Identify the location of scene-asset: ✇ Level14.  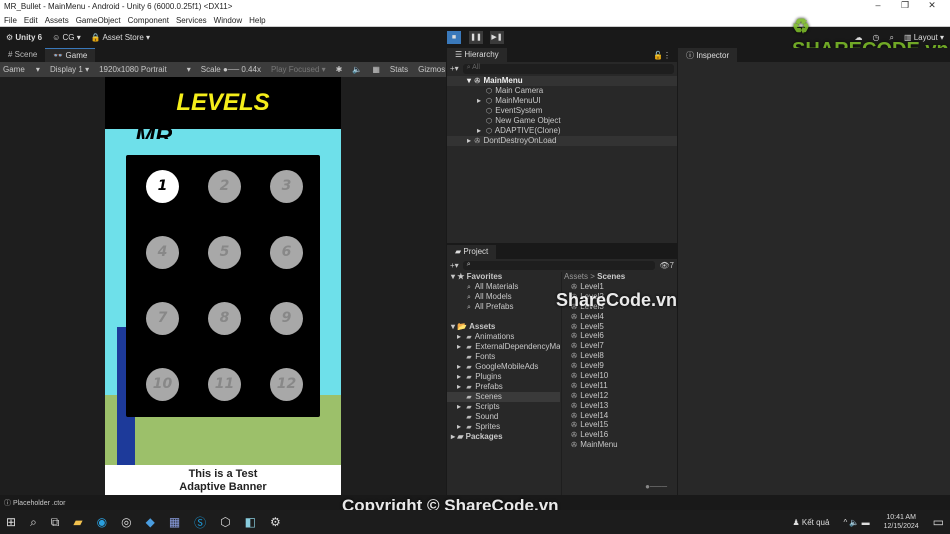
(619, 416).